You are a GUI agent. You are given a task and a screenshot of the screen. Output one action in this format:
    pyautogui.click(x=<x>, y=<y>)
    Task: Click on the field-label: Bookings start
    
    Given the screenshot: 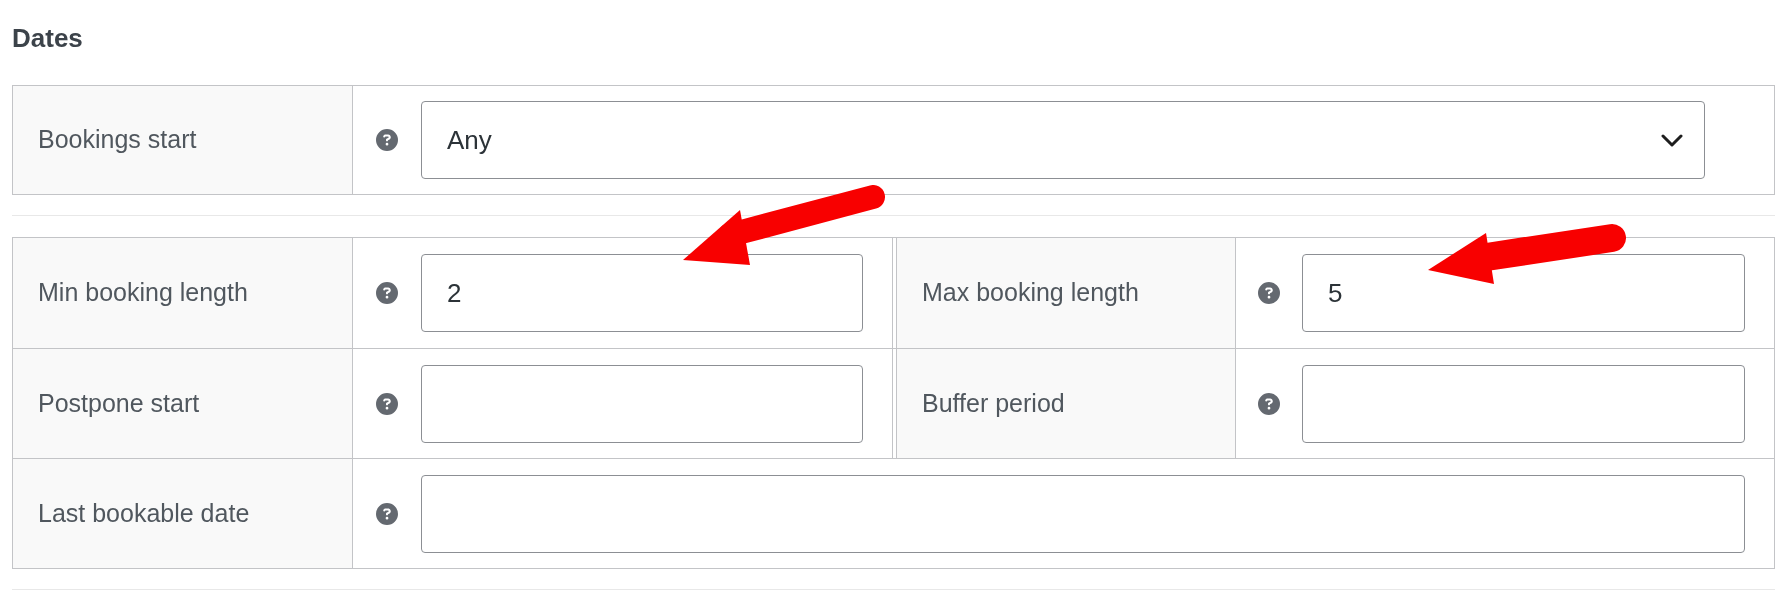 What is the action you would take?
    pyautogui.click(x=117, y=140)
    